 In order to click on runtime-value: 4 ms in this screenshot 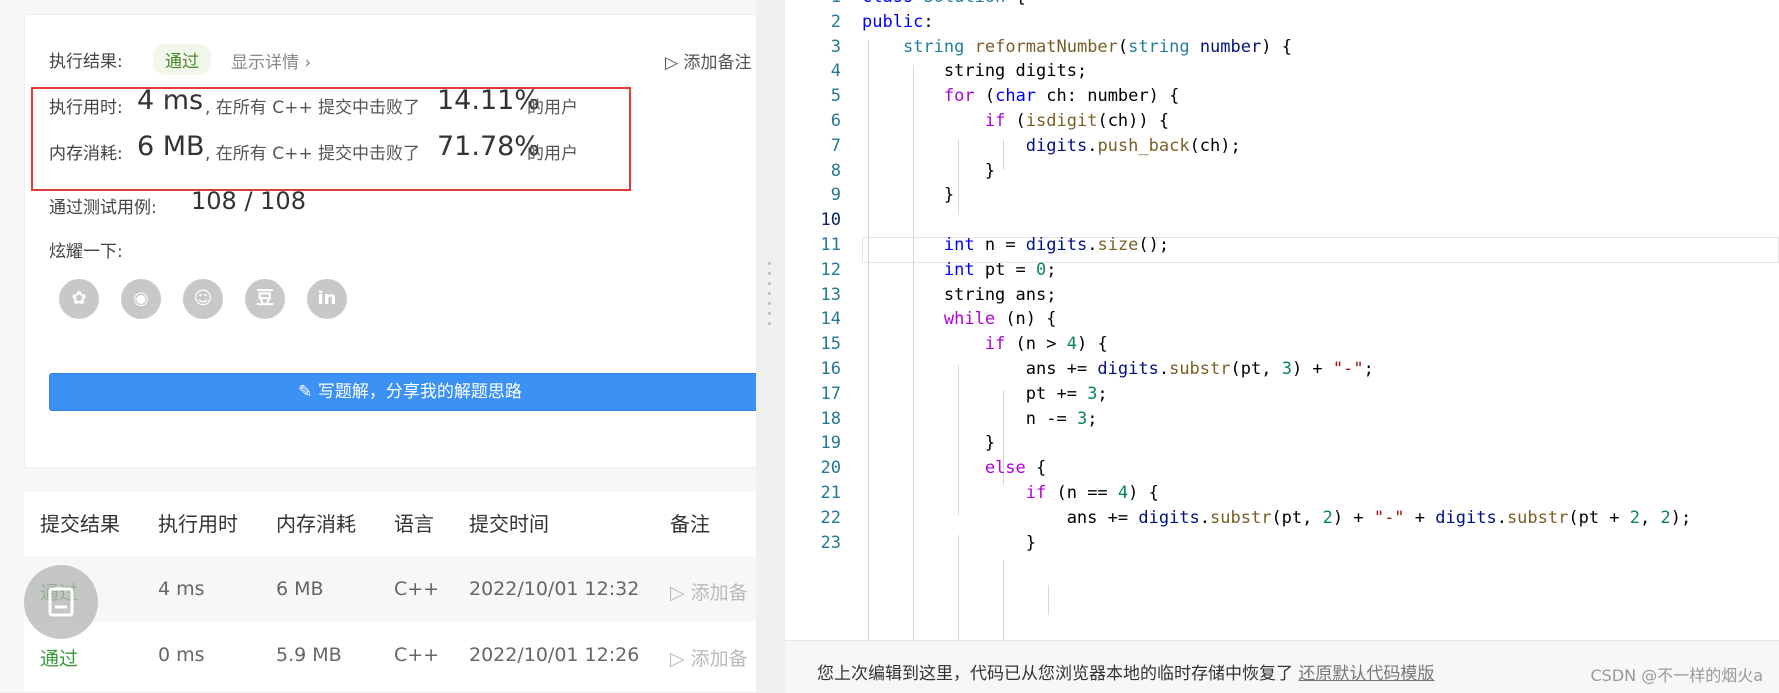, I will do `click(170, 100)`.